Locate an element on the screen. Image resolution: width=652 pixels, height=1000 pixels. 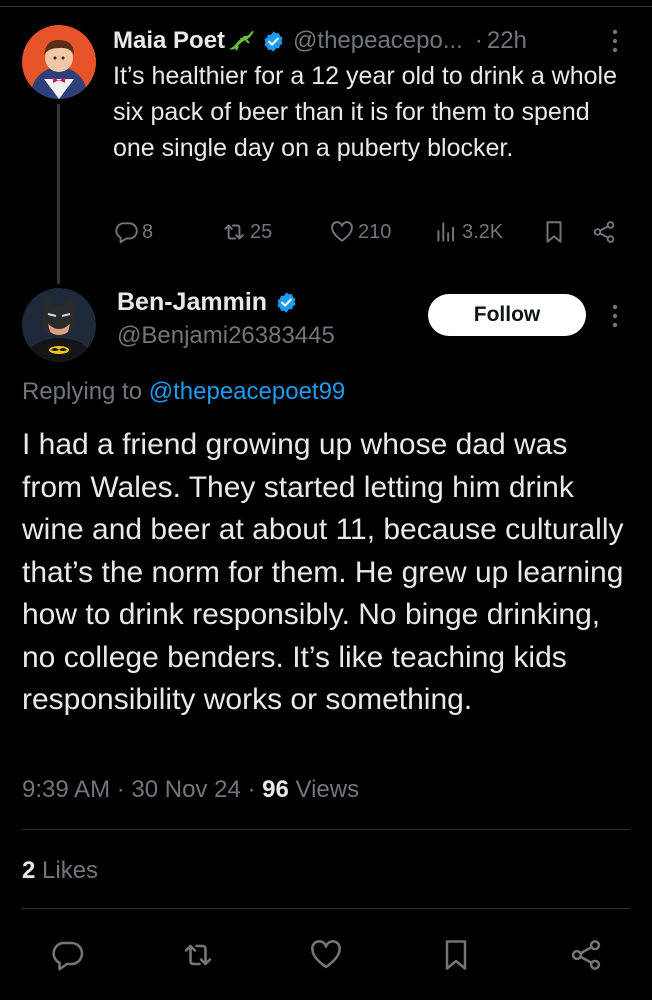
parent-header: Maia Poet @thepeacepo... · 22h is located at coordinates (373, 41).